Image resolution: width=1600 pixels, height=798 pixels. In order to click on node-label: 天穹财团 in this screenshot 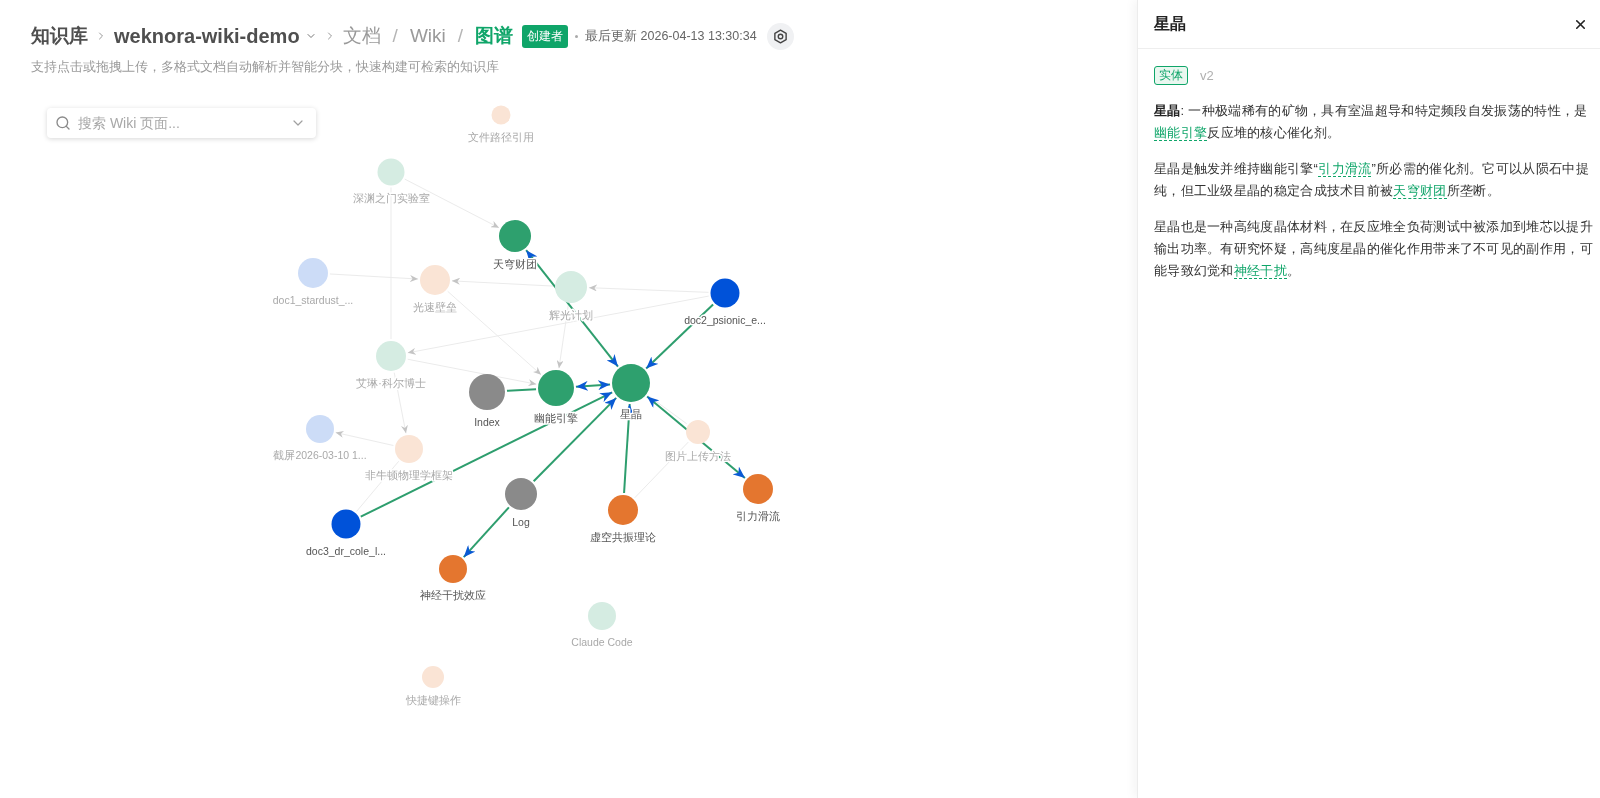, I will do `click(515, 264)`.